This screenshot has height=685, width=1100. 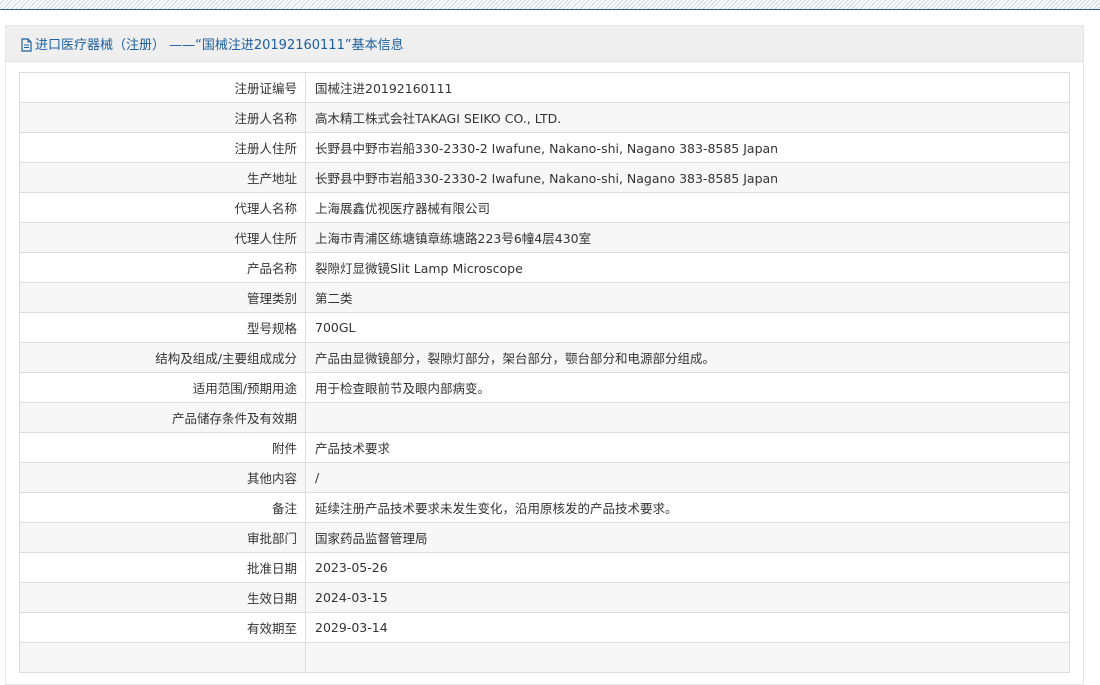 What do you see at coordinates (219, 45) in the screenshot?
I see `panel-title: 进口医疗器械（注册） ——“国械注进20192160111”基本信息` at bounding box center [219, 45].